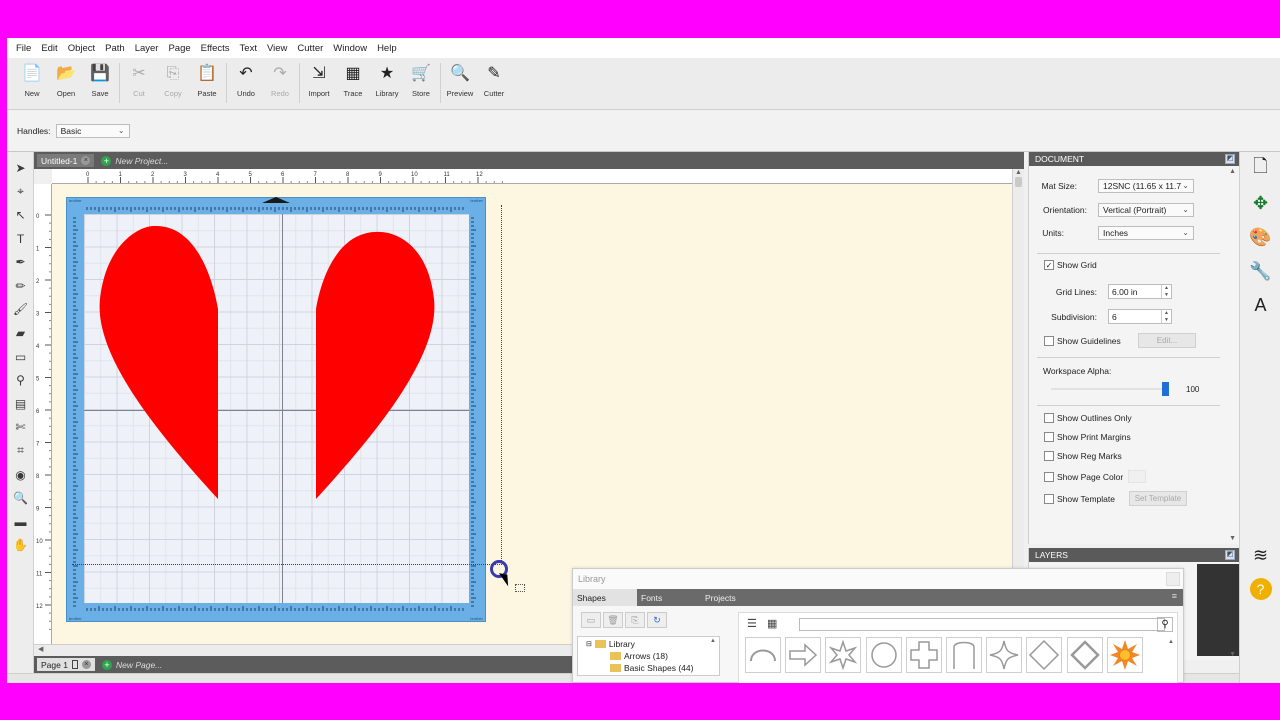 This screenshot has height=720, width=1280. Describe the element at coordinates (139, 82) in the screenshot. I see `cut-button: ✂ Cut` at that location.